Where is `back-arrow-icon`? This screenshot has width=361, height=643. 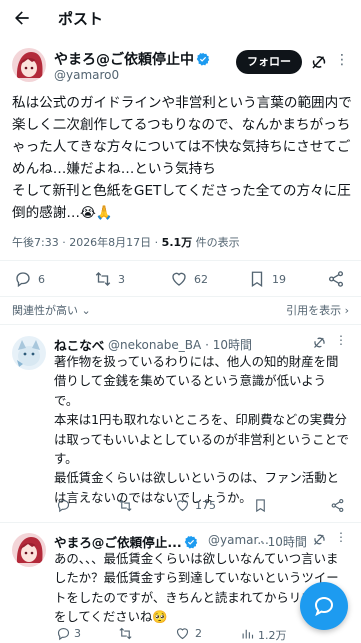
back-arrow-icon is located at coordinates (22, 18).